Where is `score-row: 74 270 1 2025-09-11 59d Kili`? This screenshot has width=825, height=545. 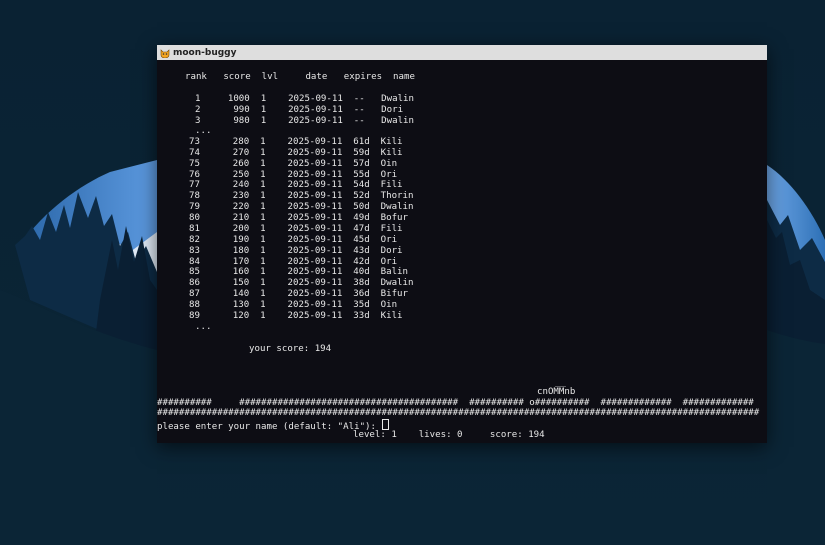
score-row: 74 270 1 2025-09-11 59d Kili is located at coordinates (296, 153).